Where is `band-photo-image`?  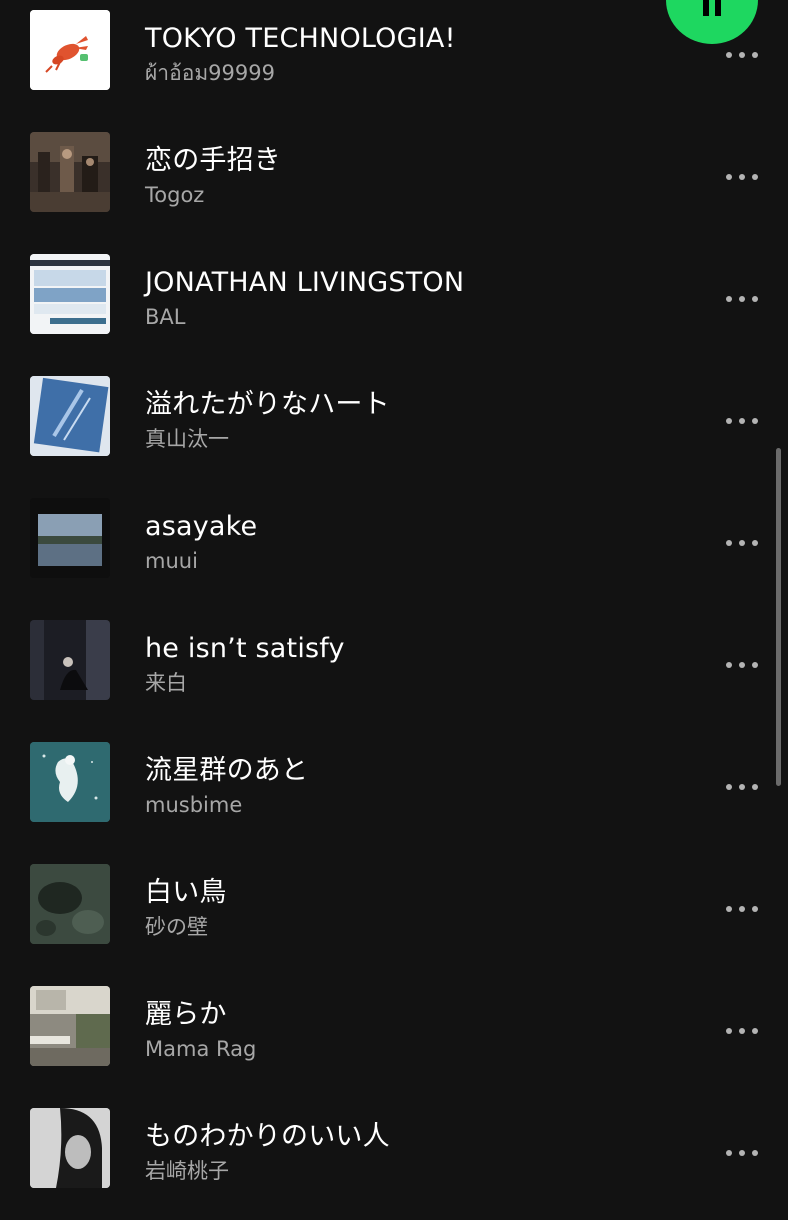 band-photo-image is located at coordinates (70, 172).